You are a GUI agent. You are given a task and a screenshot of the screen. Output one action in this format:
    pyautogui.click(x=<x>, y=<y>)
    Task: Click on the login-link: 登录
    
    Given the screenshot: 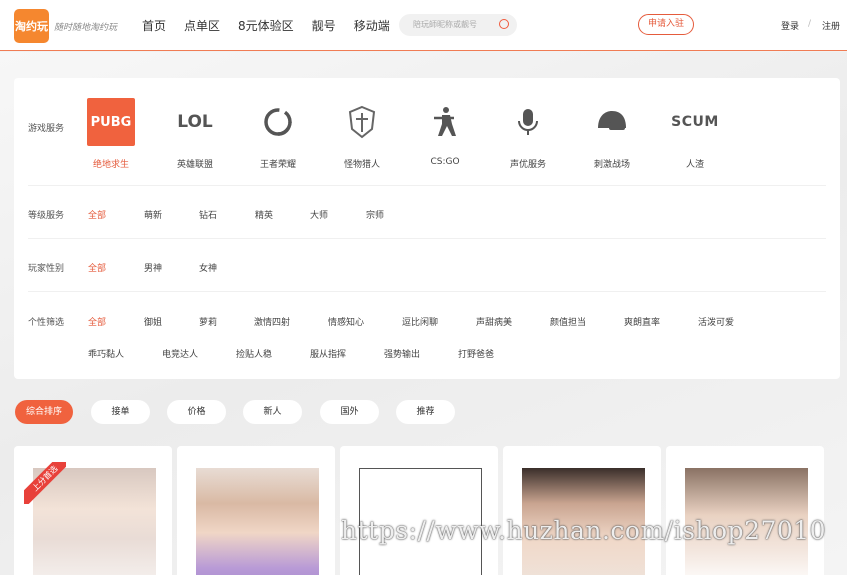 What is the action you would take?
    pyautogui.click(x=790, y=25)
    